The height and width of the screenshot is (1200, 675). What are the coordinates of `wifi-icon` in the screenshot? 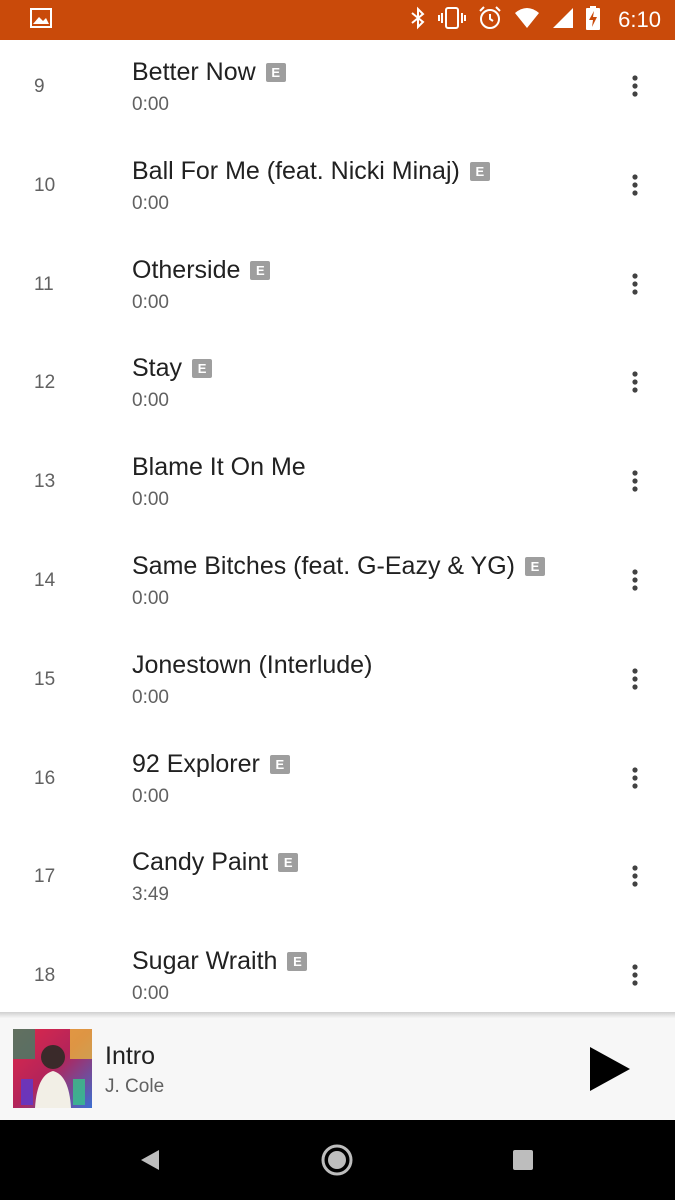 It's located at (527, 20).